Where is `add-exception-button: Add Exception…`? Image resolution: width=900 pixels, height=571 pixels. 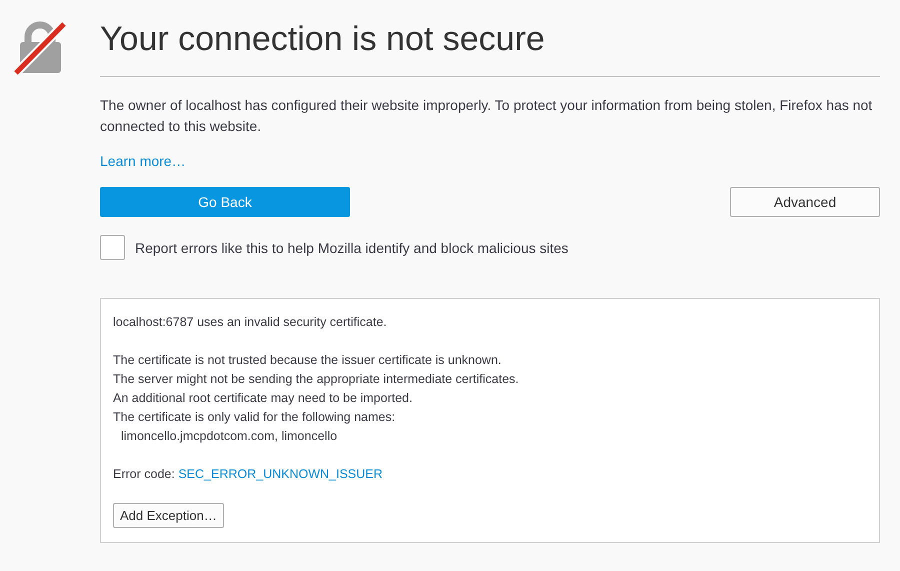
add-exception-button: Add Exception… is located at coordinates (168, 515).